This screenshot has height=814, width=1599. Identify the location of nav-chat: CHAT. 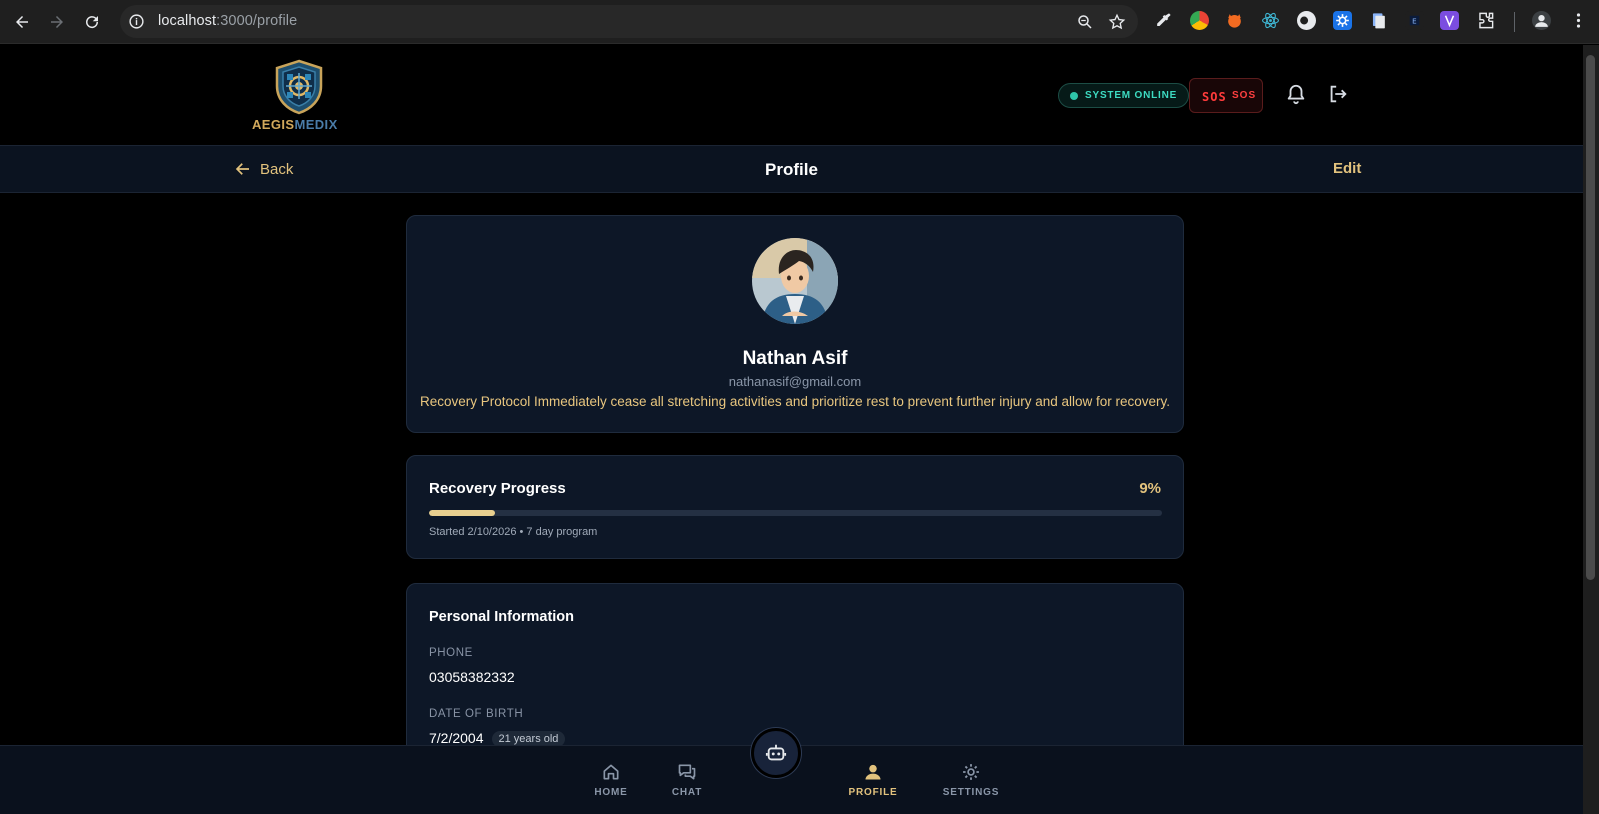
(687, 778).